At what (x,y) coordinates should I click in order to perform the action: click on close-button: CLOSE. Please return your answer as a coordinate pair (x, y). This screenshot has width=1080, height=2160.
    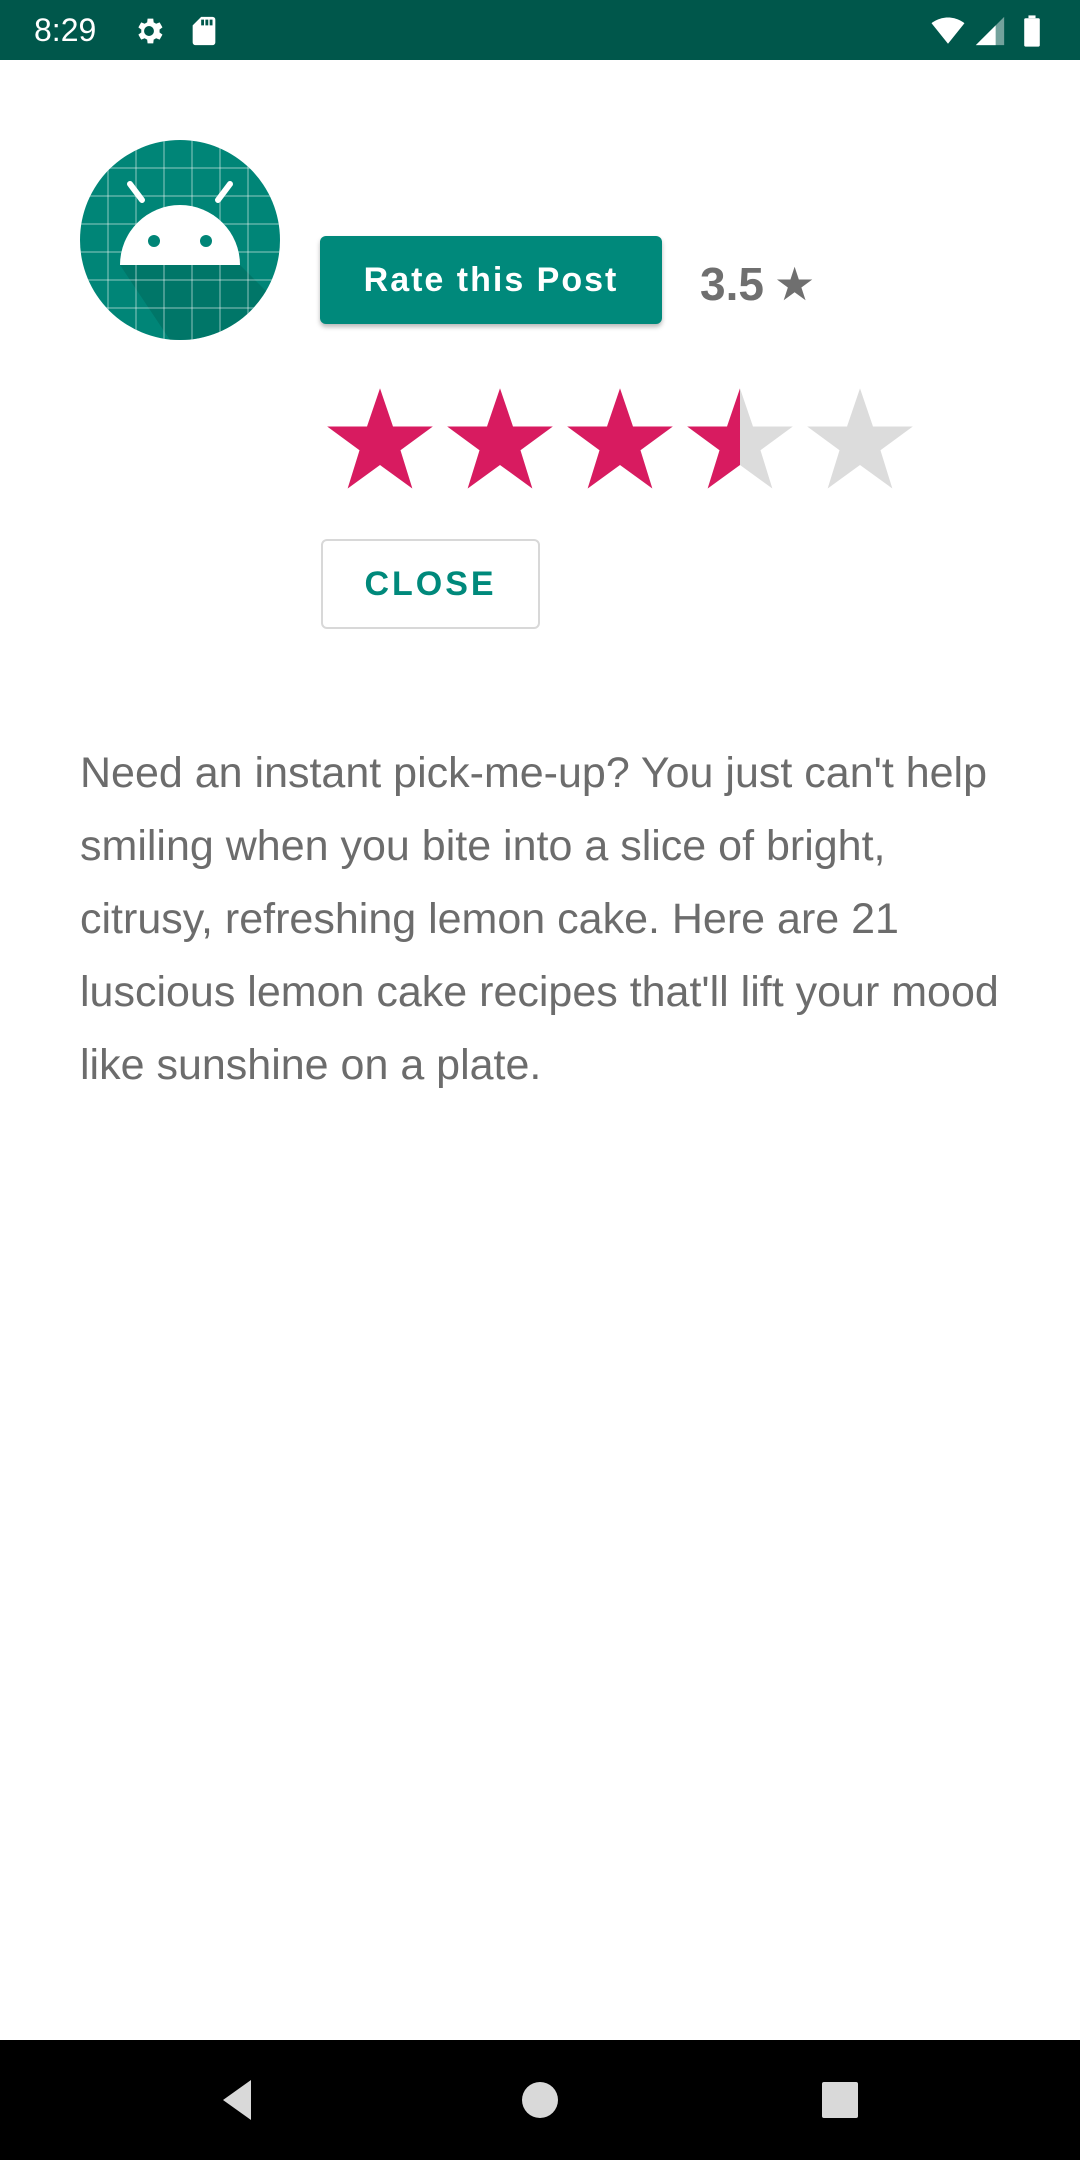
    Looking at the image, I should click on (430, 584).